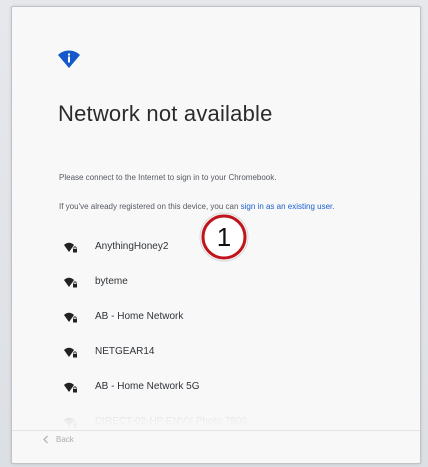 This screenshot has height=467, width=428. I want to click on footer-divider, so click(216, 430).